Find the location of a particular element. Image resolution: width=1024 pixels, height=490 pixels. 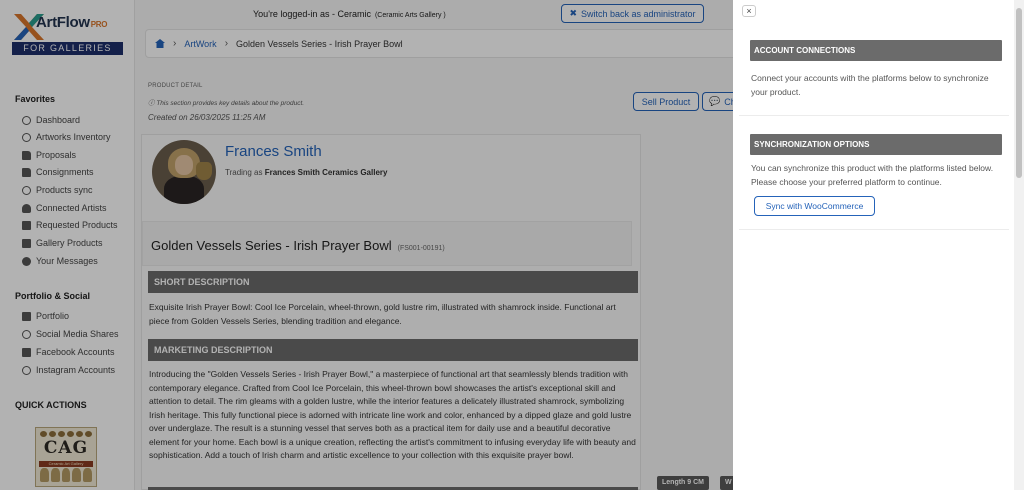

panel-scrollbar is located at coordinates (1019, 245).